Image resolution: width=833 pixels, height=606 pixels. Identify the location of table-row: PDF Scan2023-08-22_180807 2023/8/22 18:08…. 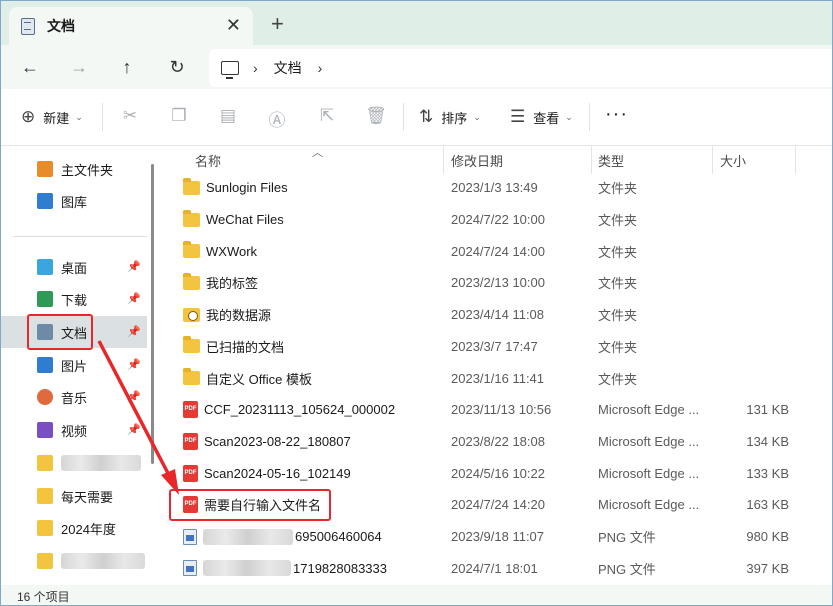
(496, 442).